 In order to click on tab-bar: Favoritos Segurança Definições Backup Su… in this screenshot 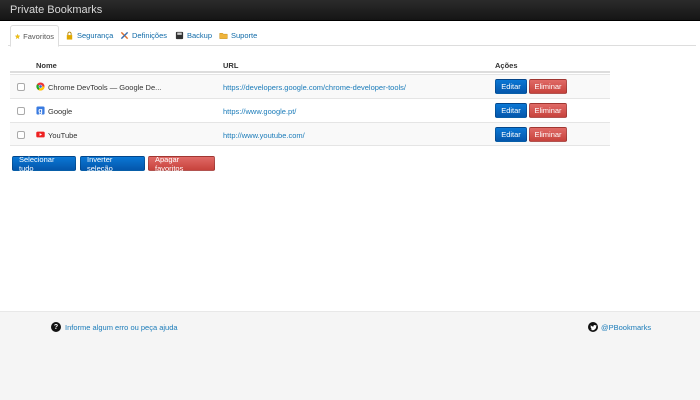, I will do `click(352, 36)`.